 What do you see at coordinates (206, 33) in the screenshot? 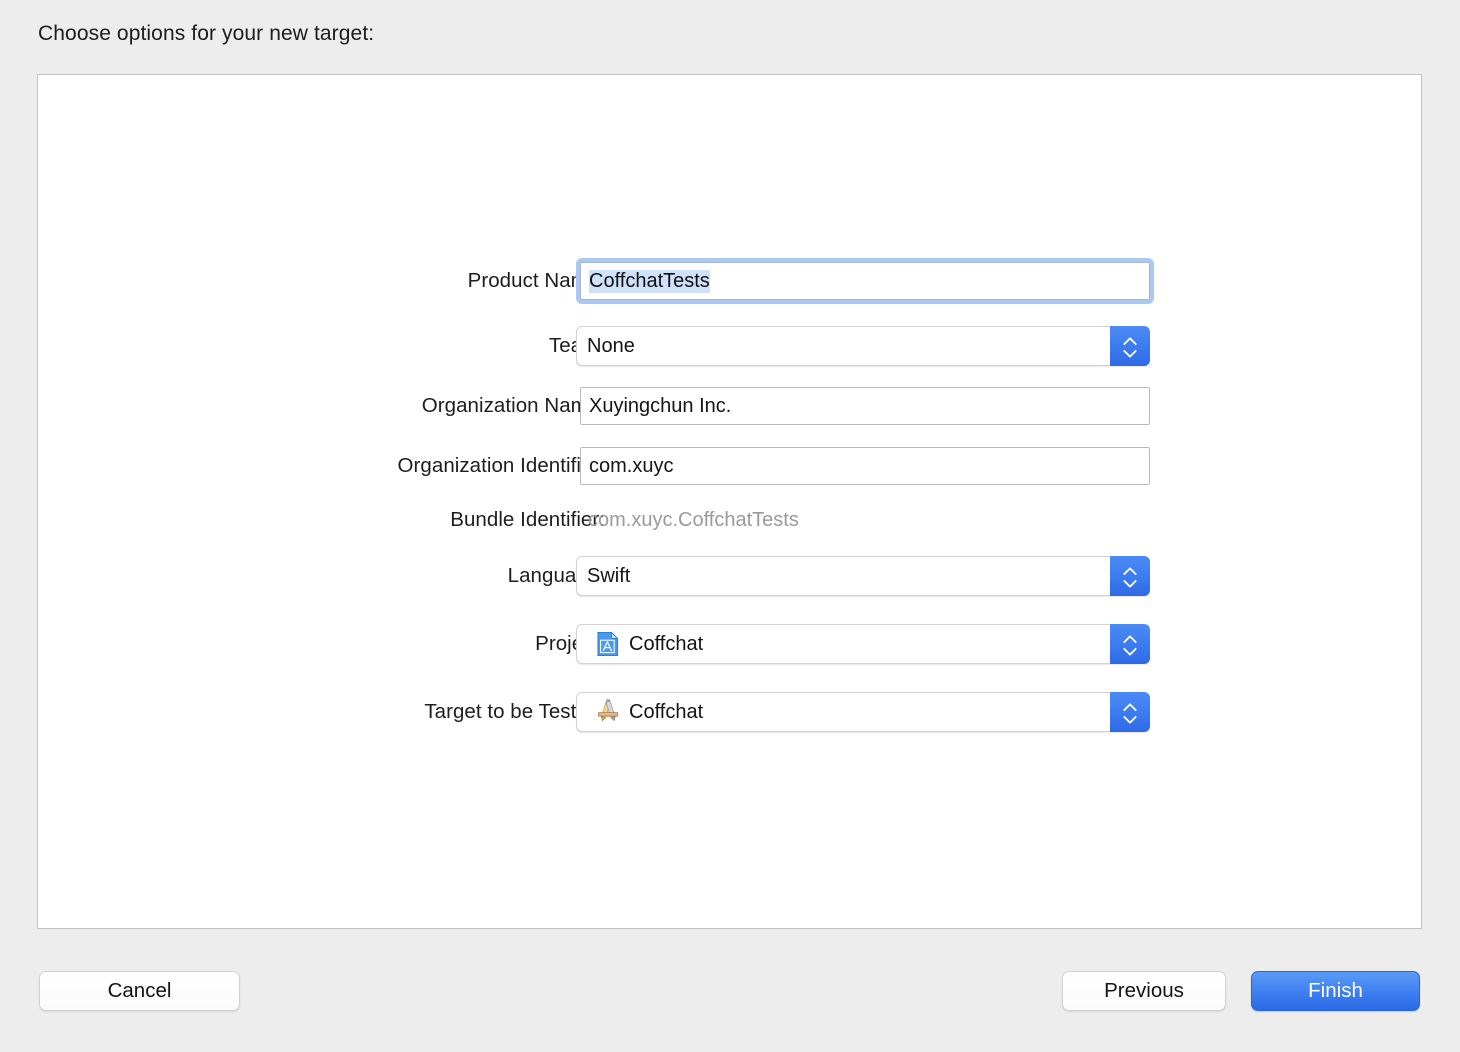
I see `page-title: Choose options for your new target:` at bounding box center [206, 33].